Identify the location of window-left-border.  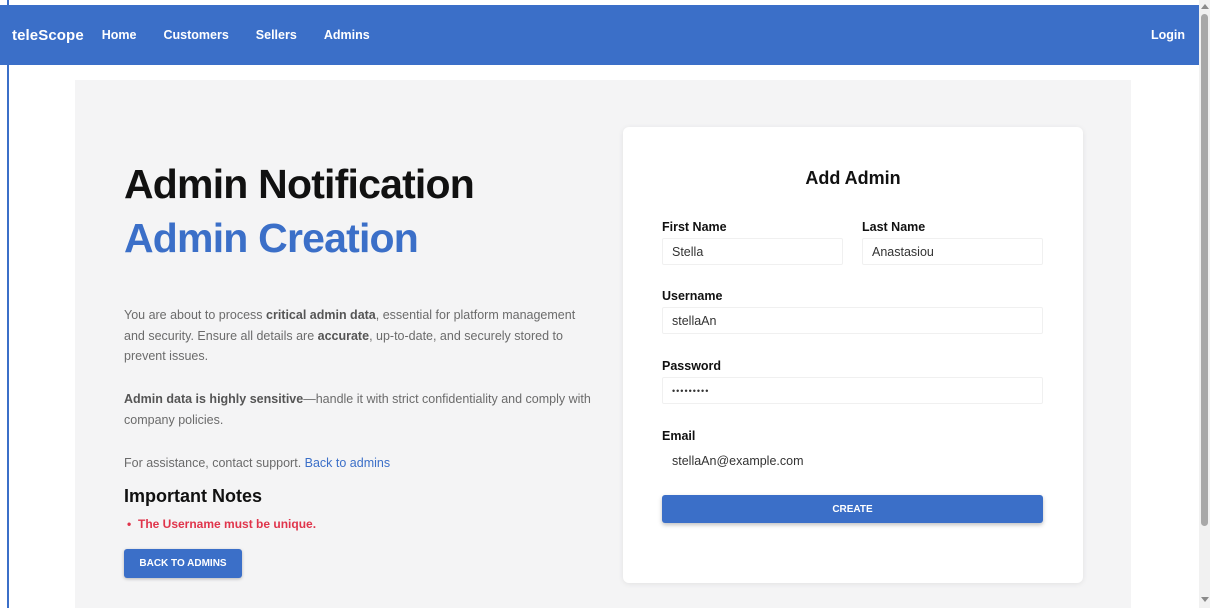
(4, 304).